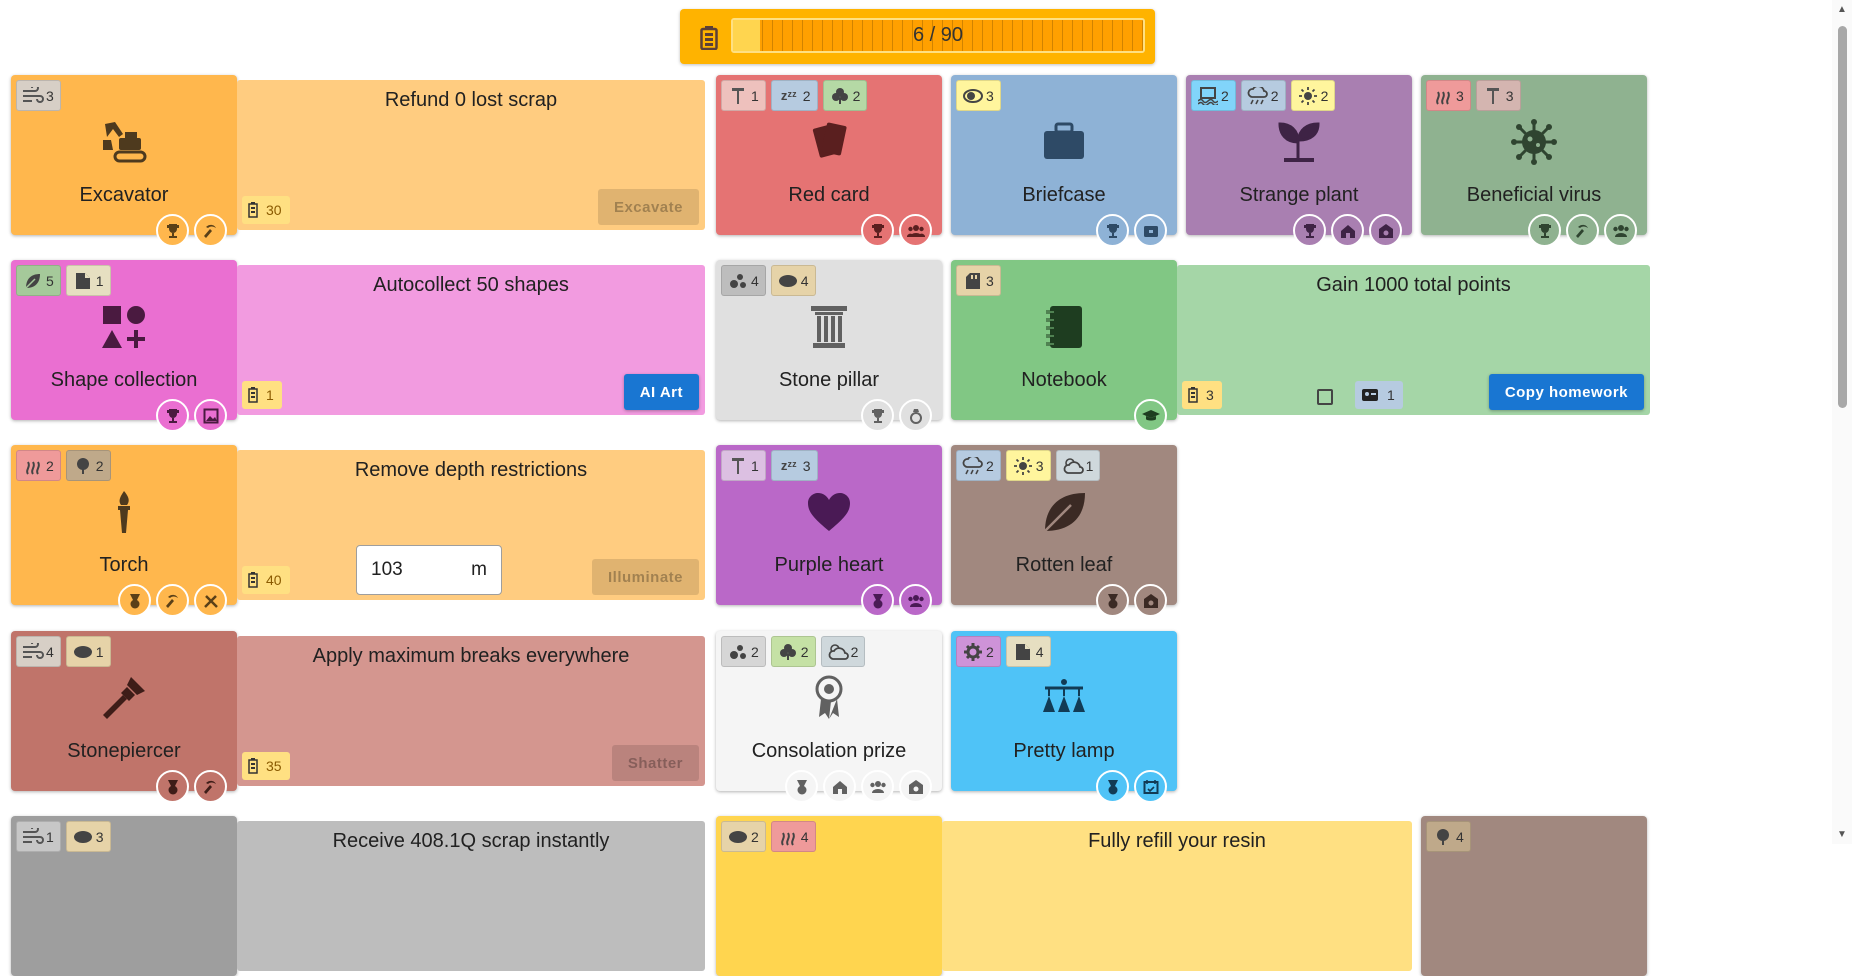  Describe the element at coordinates (829, 751) in the screenshot. I see `card-title: Consolation prize` at that location.